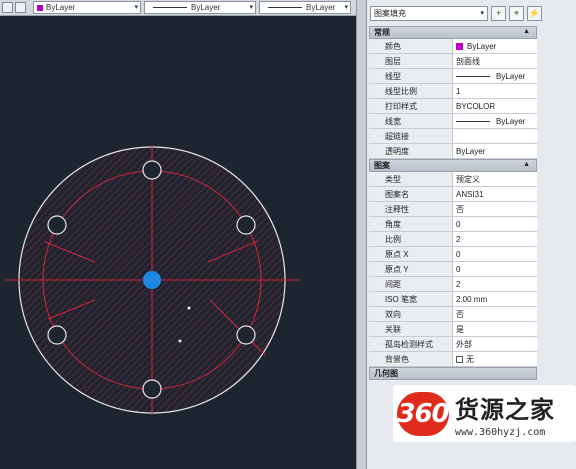  Describe the element at coordinates (346, 7) in the screenshot. I see `chevron-down-icon: ▾` at that location.